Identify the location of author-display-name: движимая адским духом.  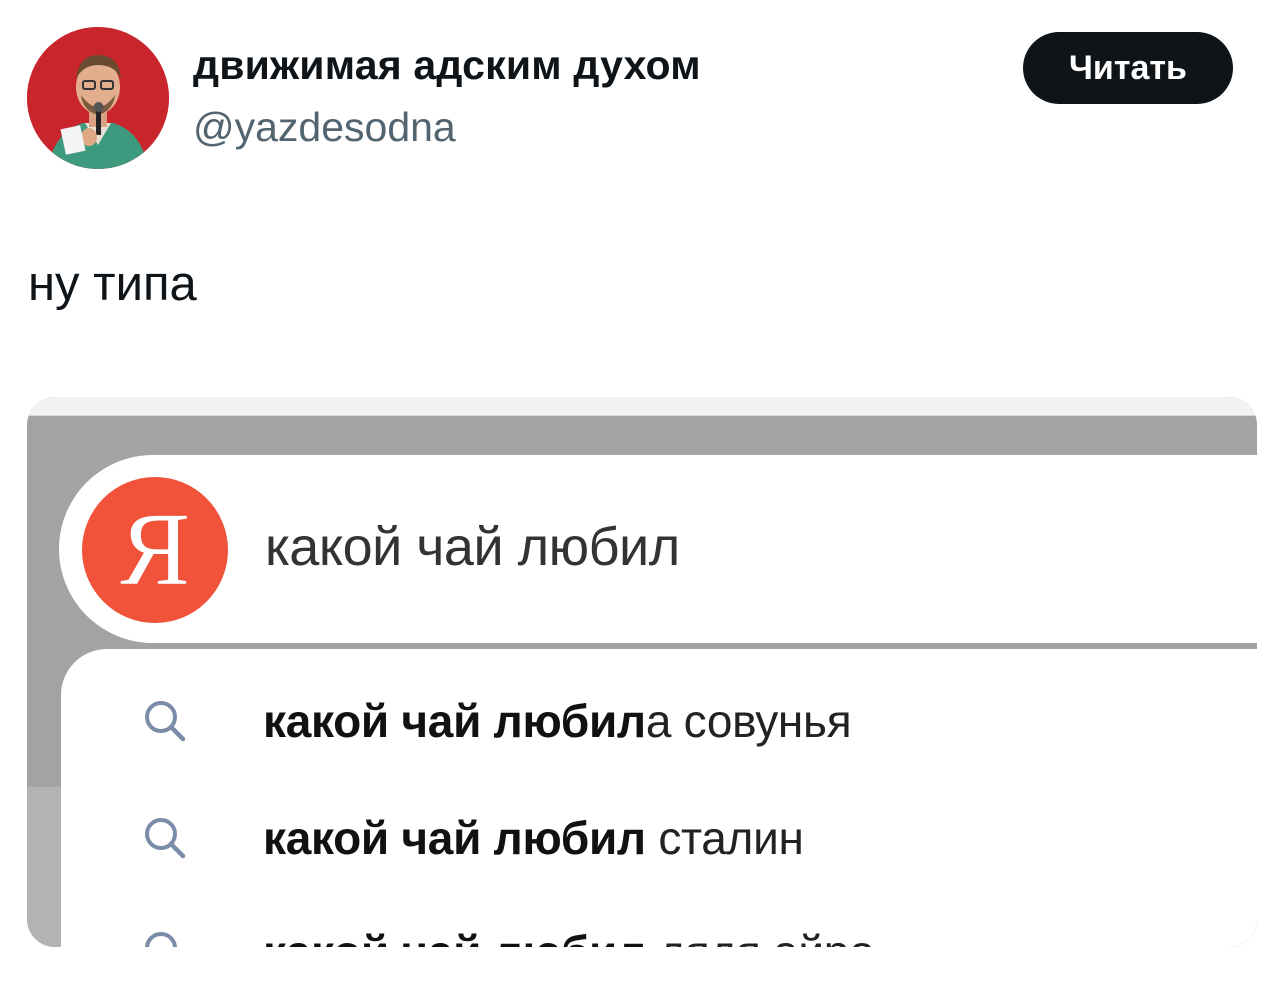
(447, 65).